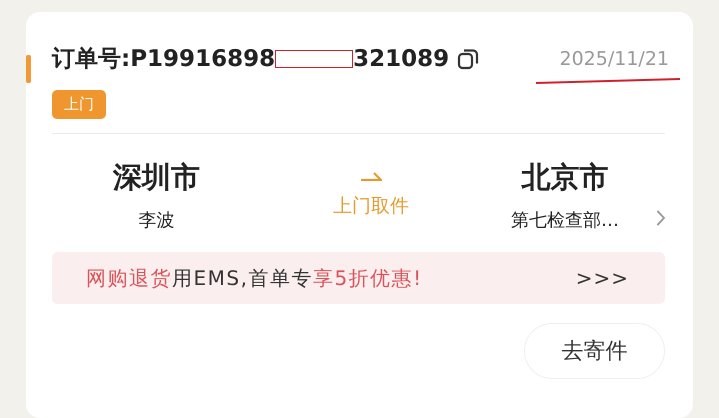  What do you see at coordinates (602, 278) in the screenshot?
I see `more-link: >>>` at bounding box center [602, 278].